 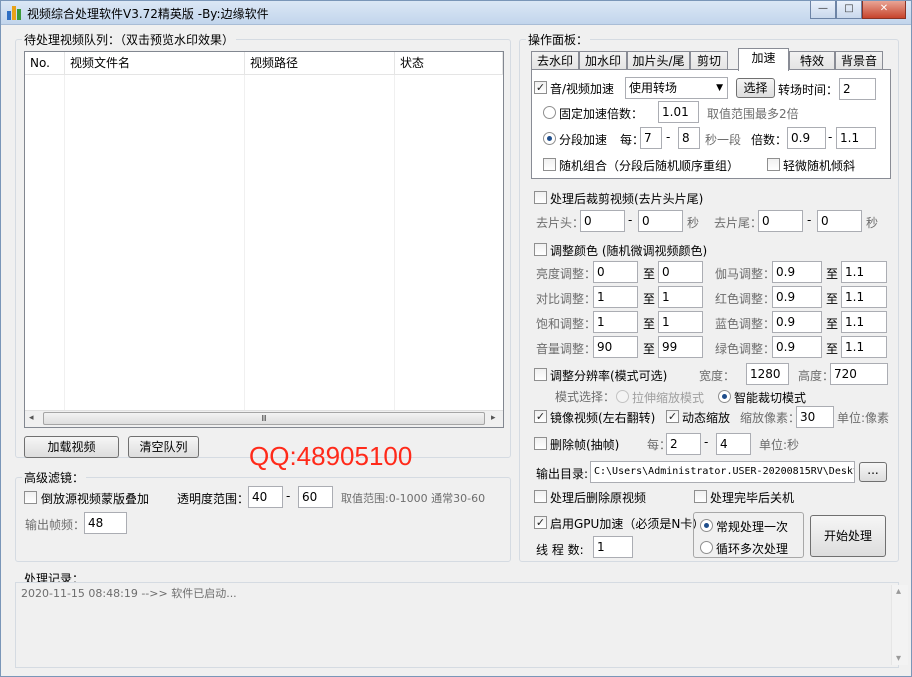 I want to click on tab-cut: 剪切, so click(x=709, y=60).